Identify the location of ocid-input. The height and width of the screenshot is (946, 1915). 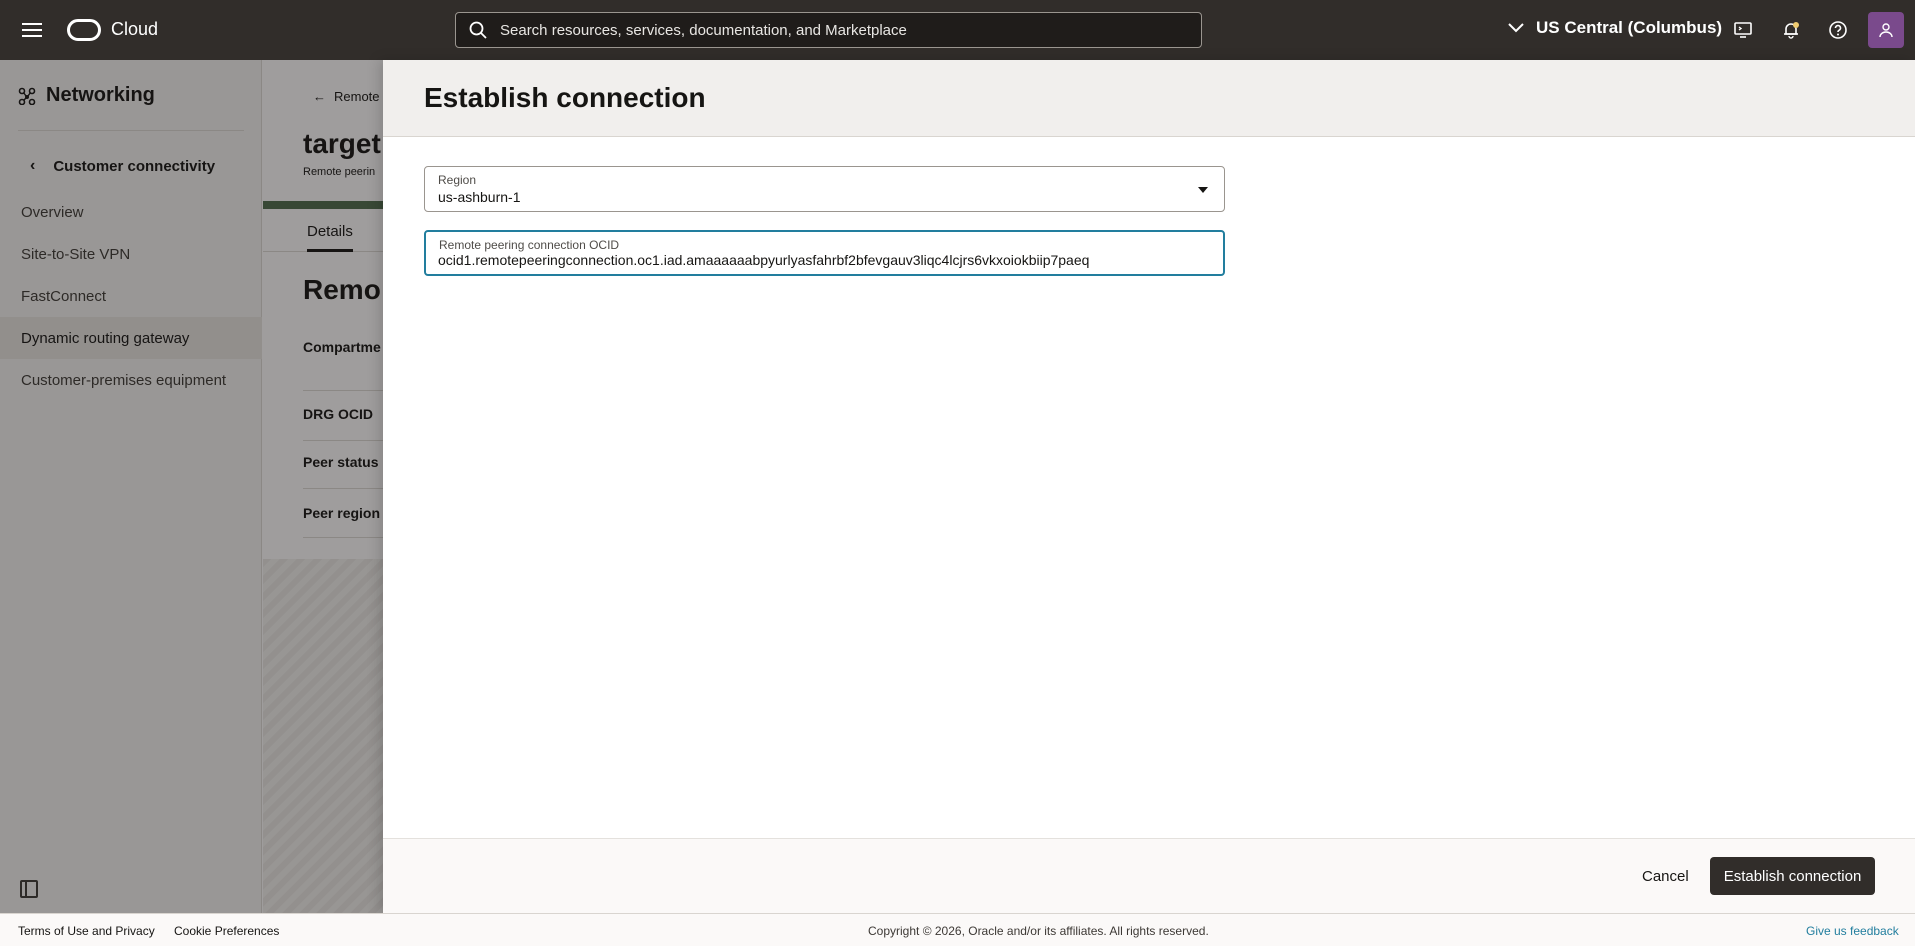
(818, 260).